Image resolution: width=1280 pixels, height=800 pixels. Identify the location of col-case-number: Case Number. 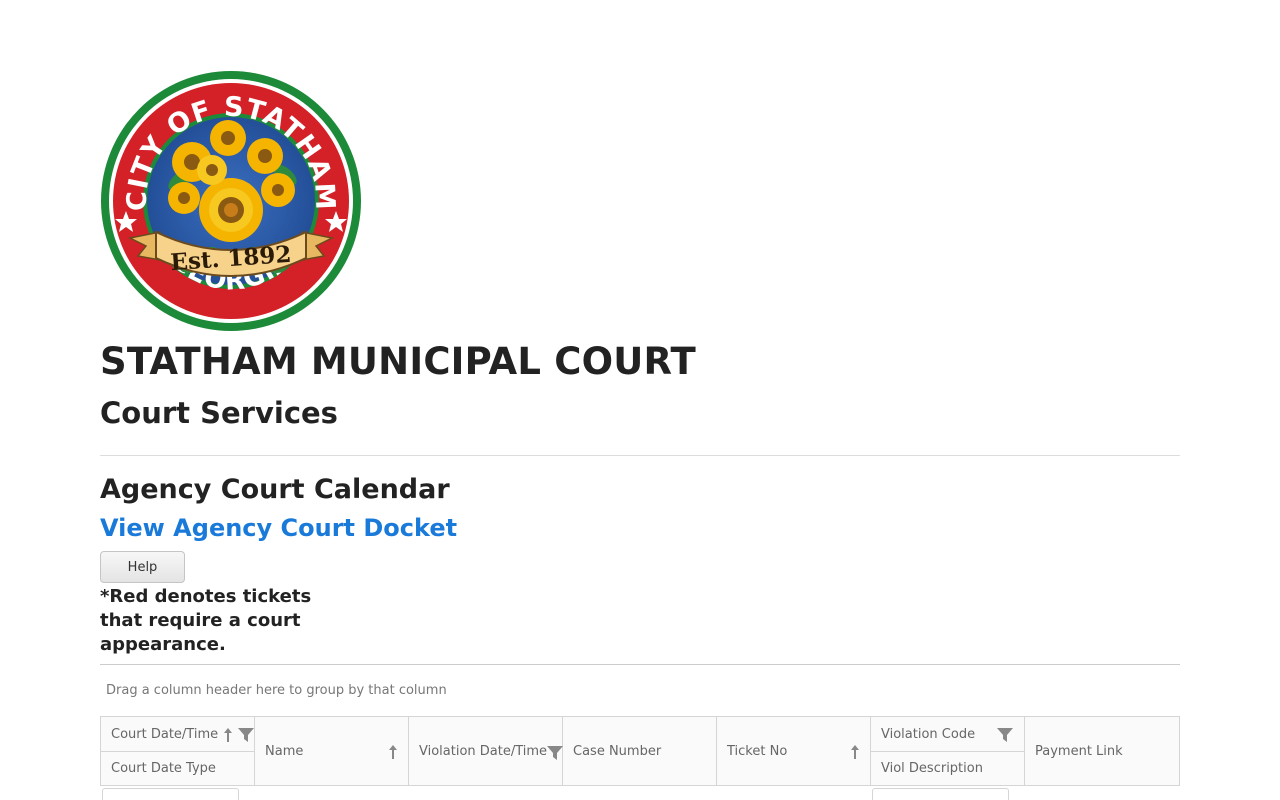
(640, 751).